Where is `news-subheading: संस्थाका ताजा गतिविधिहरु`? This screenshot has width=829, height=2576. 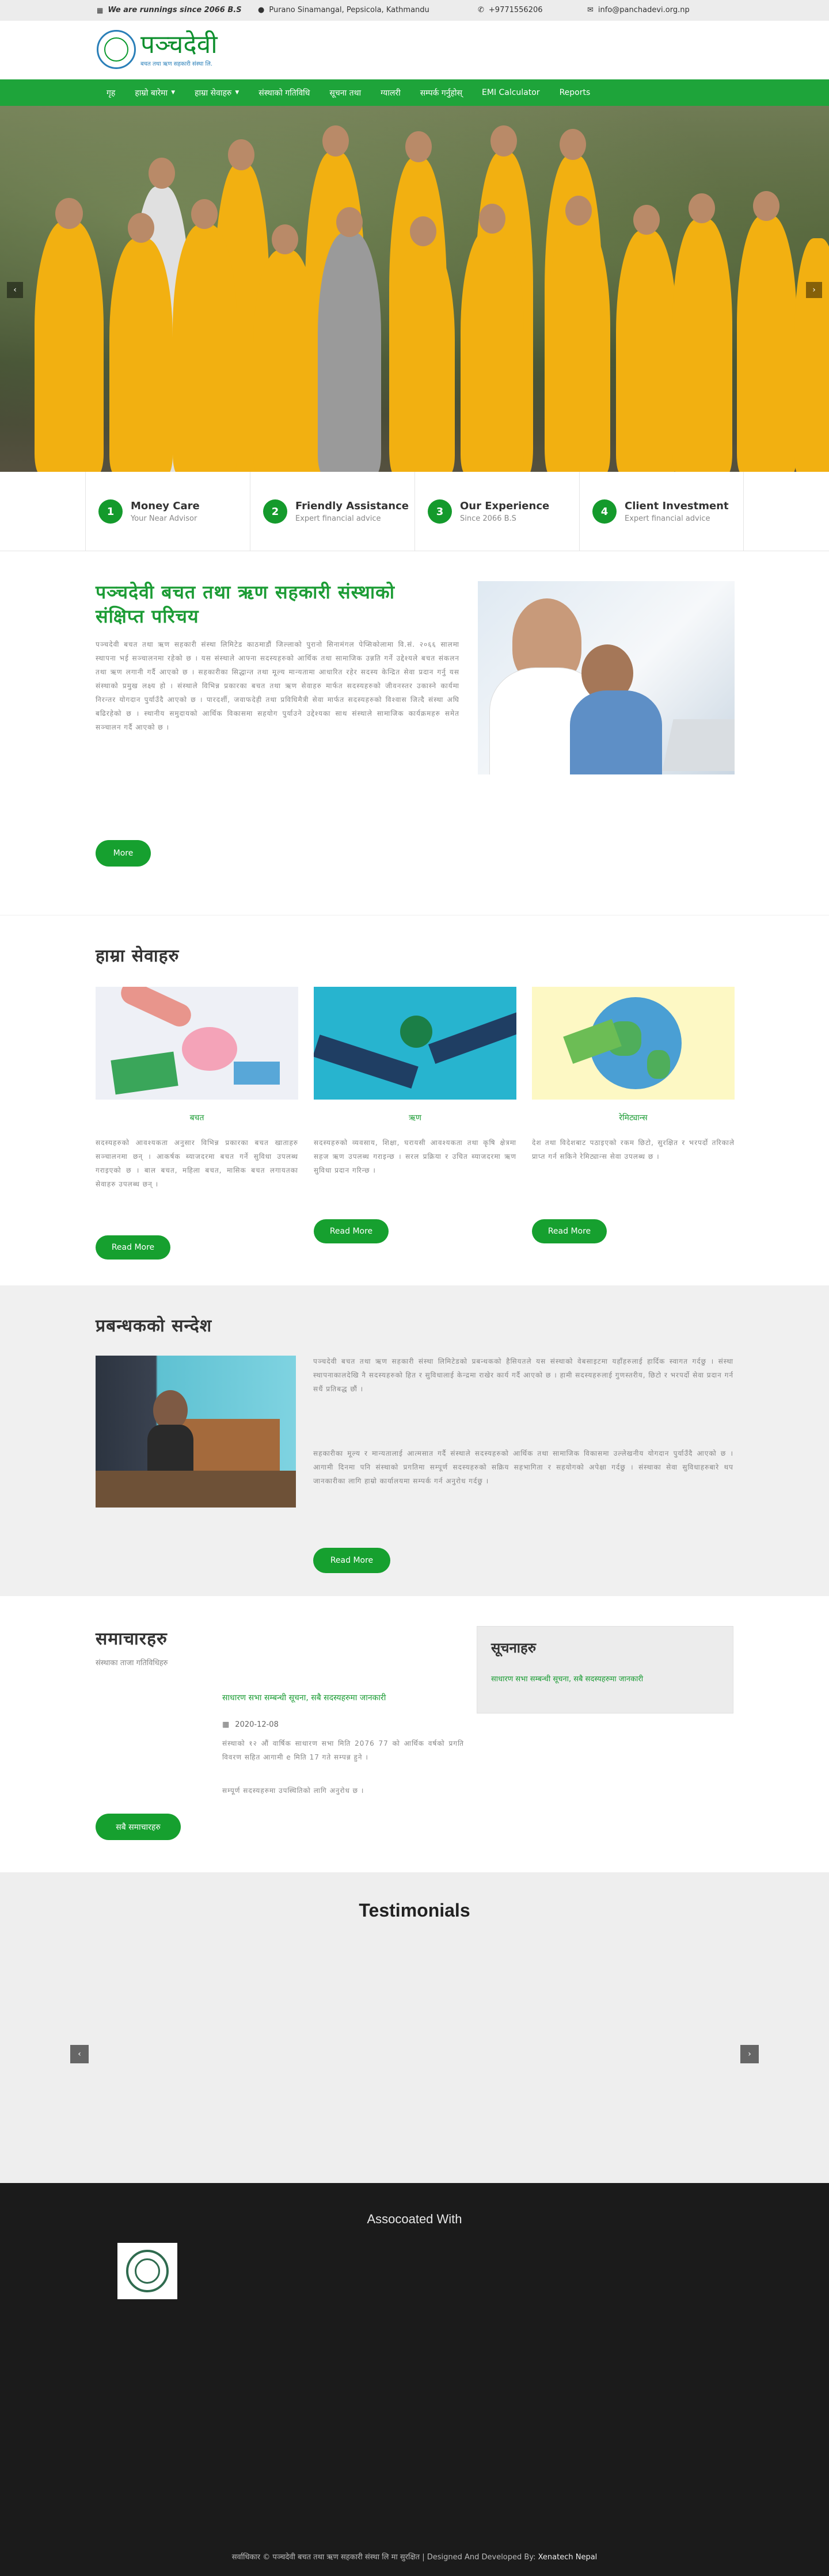 news-subheading: संस्थाका ताजा गतिविधिहरु is located at coordinates (132, 1663).